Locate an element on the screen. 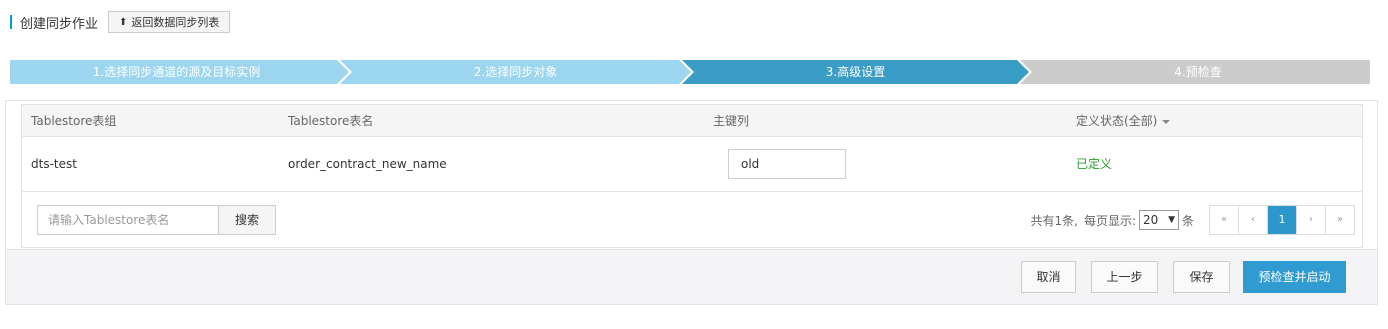  back-to-list-button: ⬆ 返回数据同步列表 is located at coordinates (169, 22).